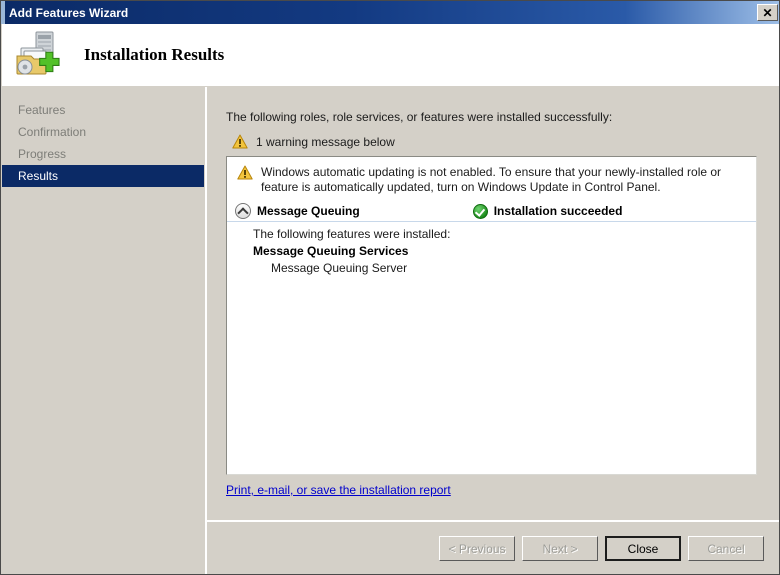 Image resolution: width=780 pixels, height=575 pixels. I want to click on next-button: Next >, so click(560, 548).